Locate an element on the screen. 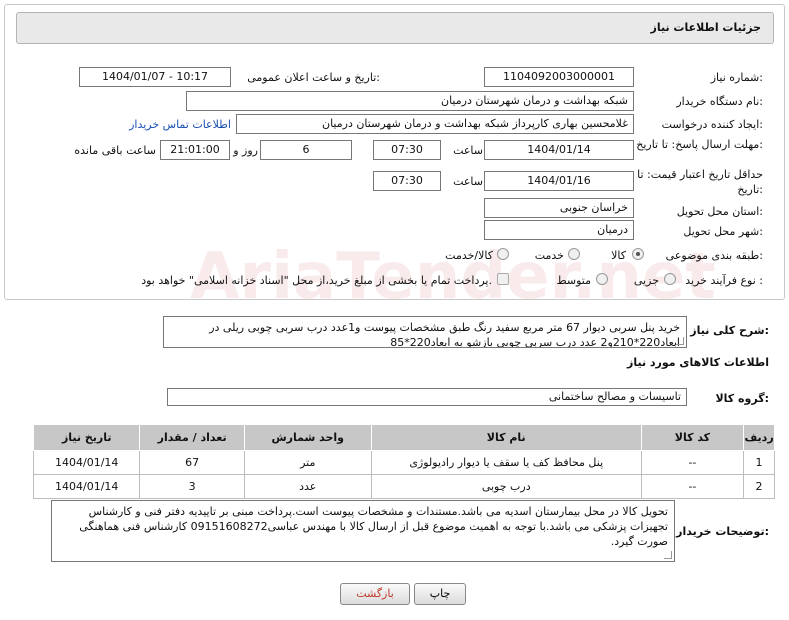 This screenshot has width=789, height=620. column-header-code: کد کالا is located at coordinates (692, 437).